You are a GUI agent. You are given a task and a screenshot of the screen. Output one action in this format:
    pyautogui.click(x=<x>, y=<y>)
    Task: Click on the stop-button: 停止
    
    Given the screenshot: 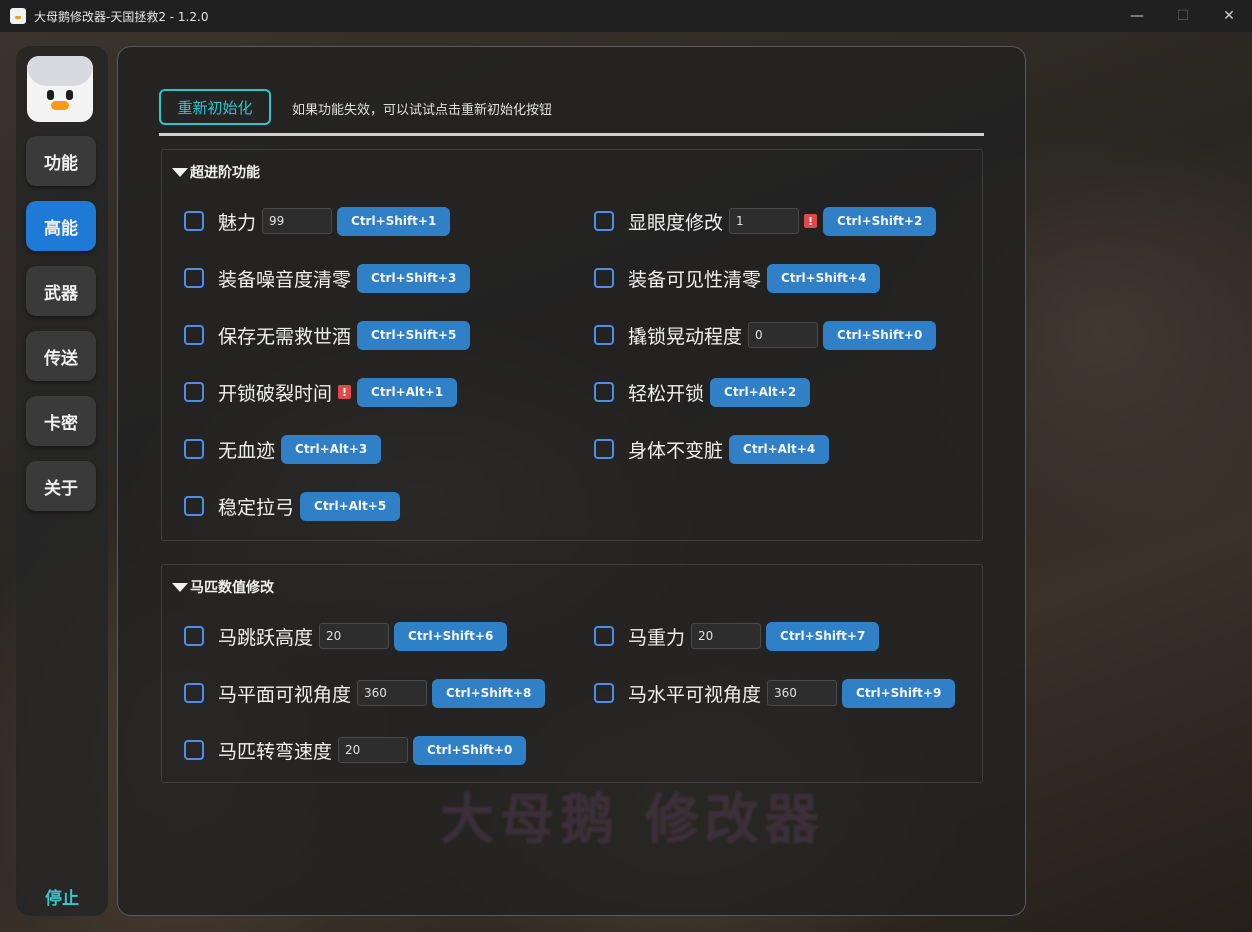 What is the action you would take?
    pyautogui.click(x=62, y=896)
    